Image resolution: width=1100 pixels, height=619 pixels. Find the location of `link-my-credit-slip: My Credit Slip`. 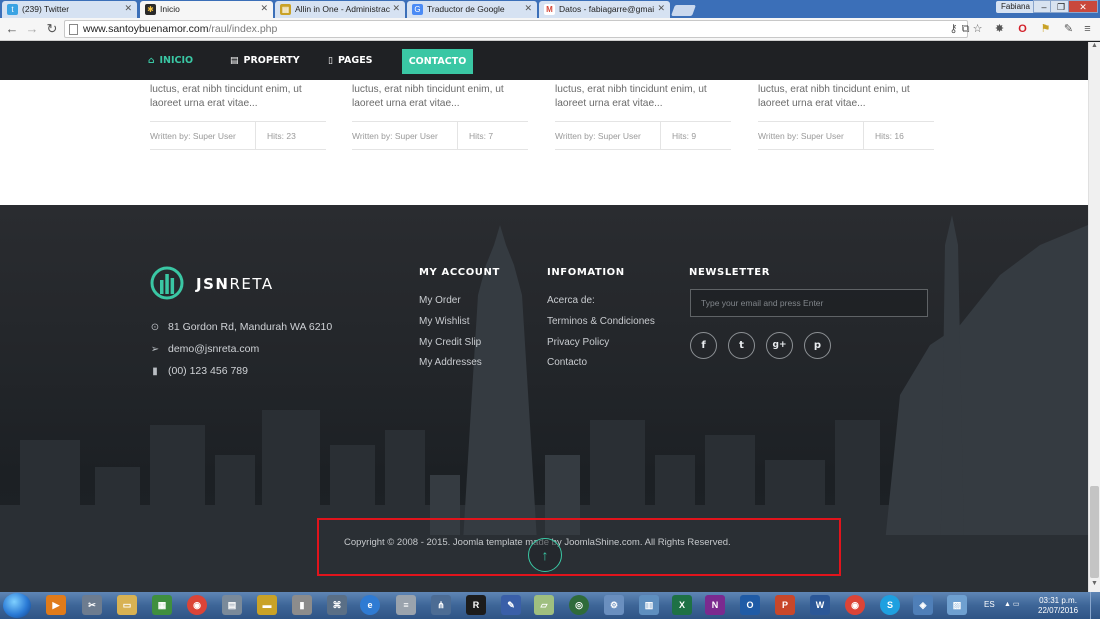

link-my-credit-slip: My Credit Slip is located at coordinates (450, 342).